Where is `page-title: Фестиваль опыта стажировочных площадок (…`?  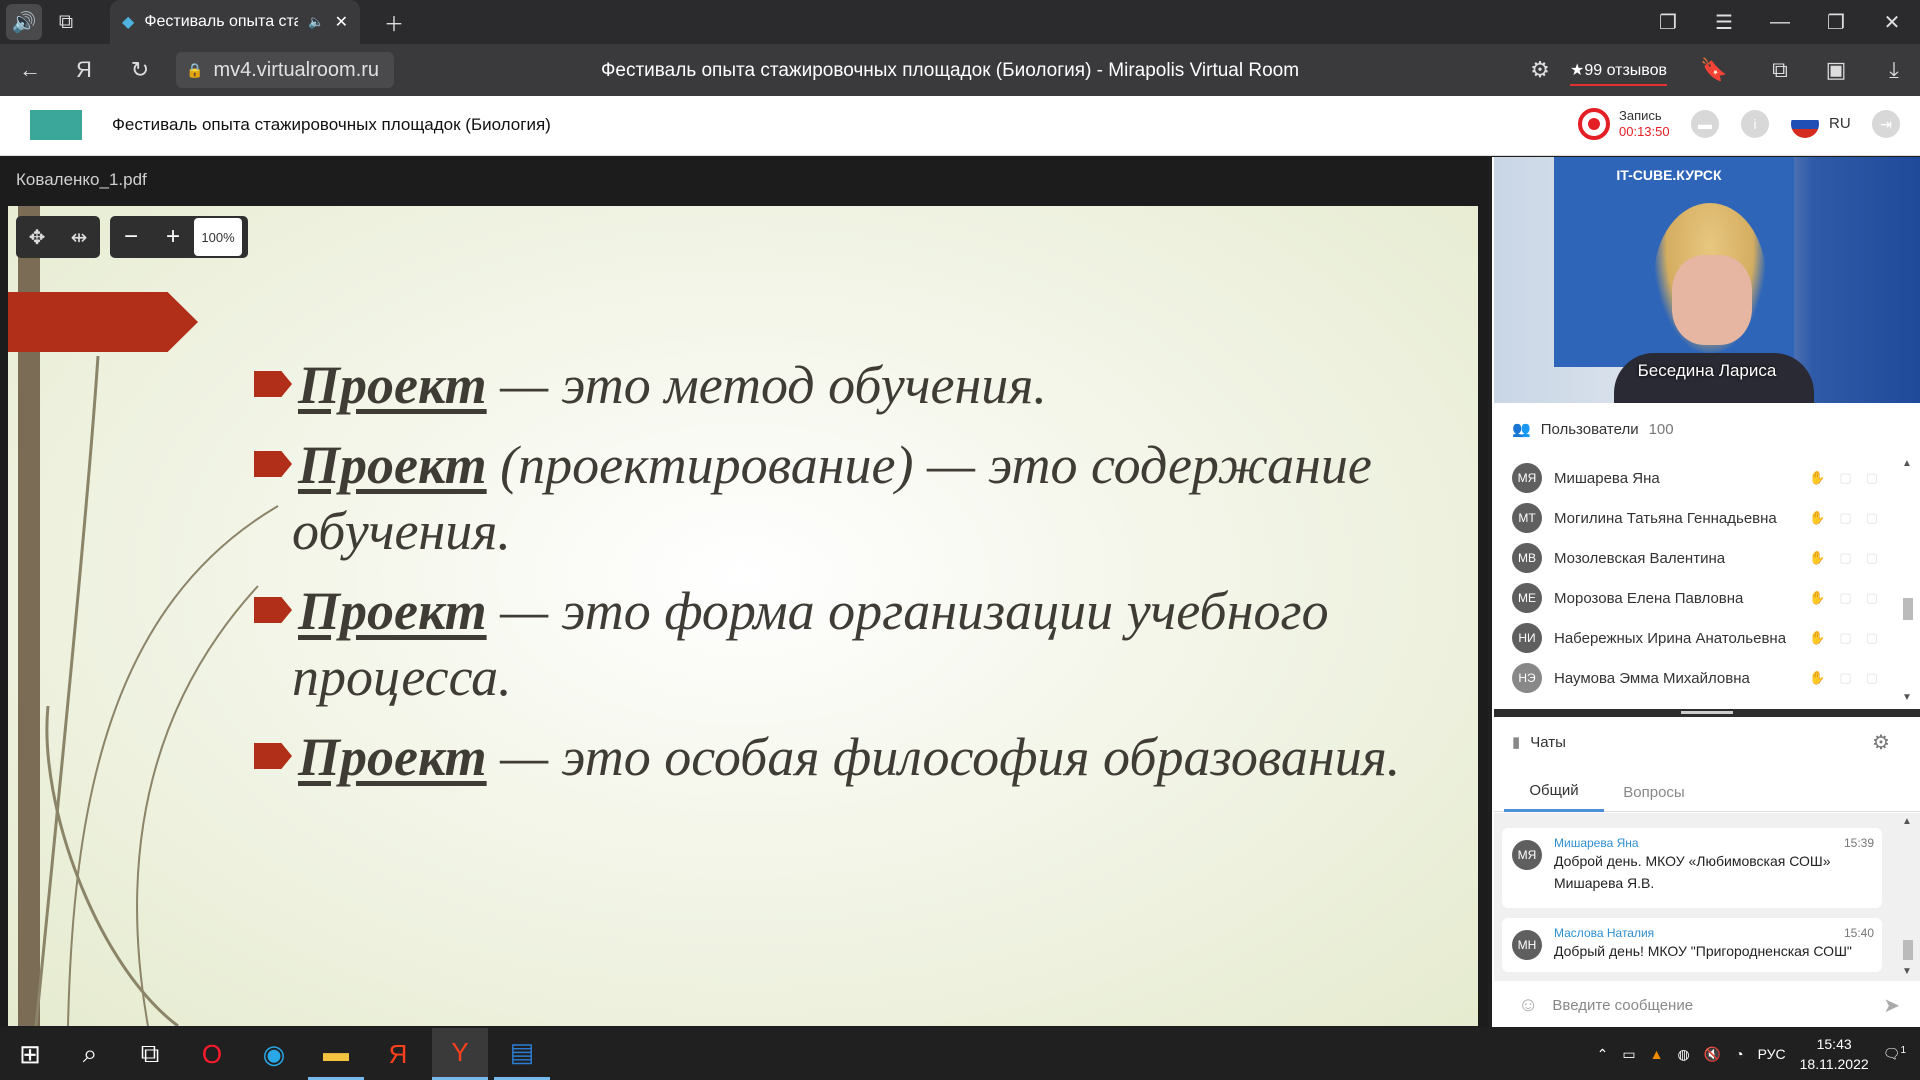 page-title: Фестиваль опыта стажировочных площадок (… is located at coordinates (950, 70).